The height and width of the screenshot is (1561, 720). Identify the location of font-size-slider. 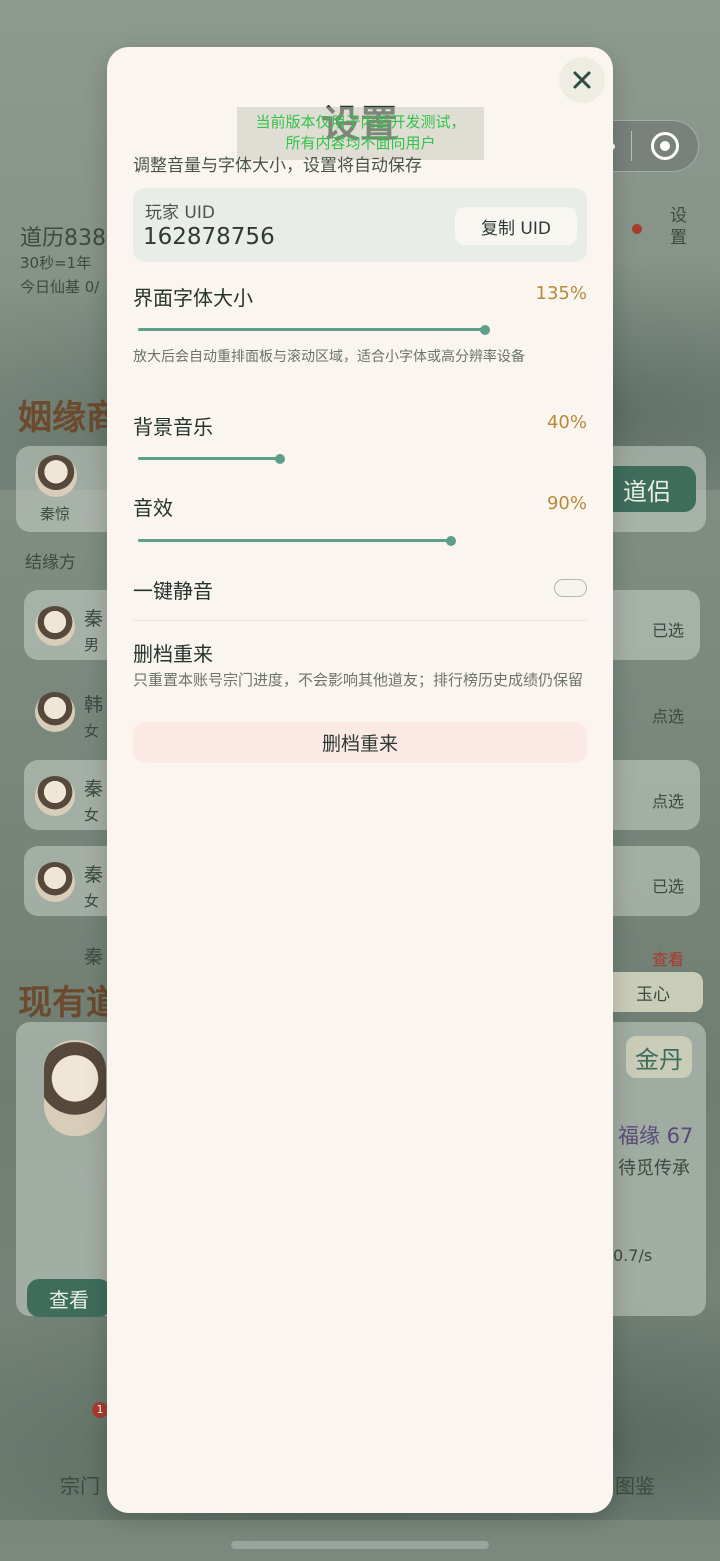
(314, 330).